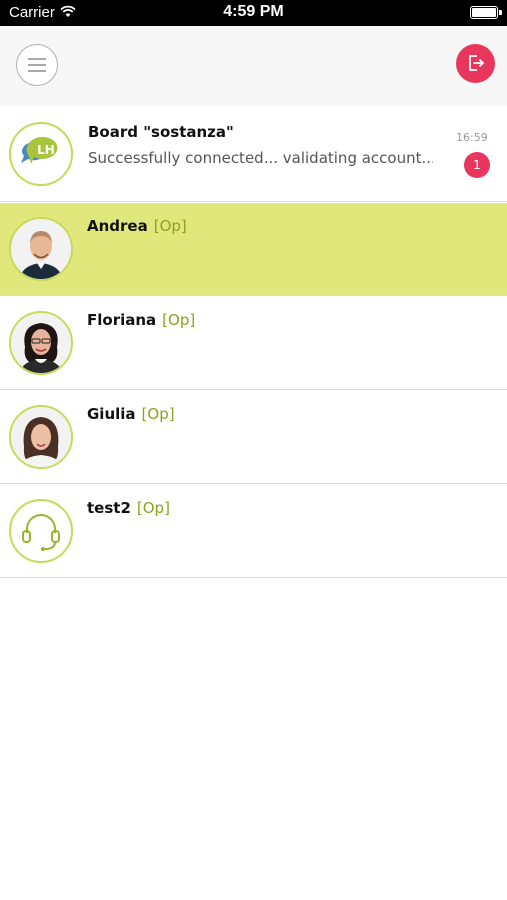 Image resolution: width=507 pixels, height=900 pixels. What do you see at coordinates (37, 65) in the screenshot?
I see `menu-button` at bounding box center [37, 65].